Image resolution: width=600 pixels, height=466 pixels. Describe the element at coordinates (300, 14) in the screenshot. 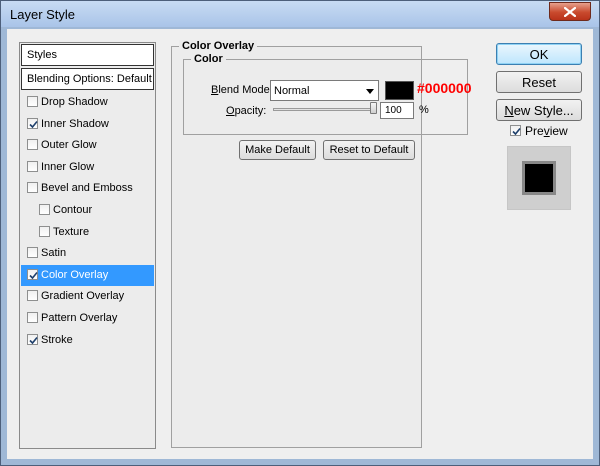

I see `title-bar: Layer Style` at that location.